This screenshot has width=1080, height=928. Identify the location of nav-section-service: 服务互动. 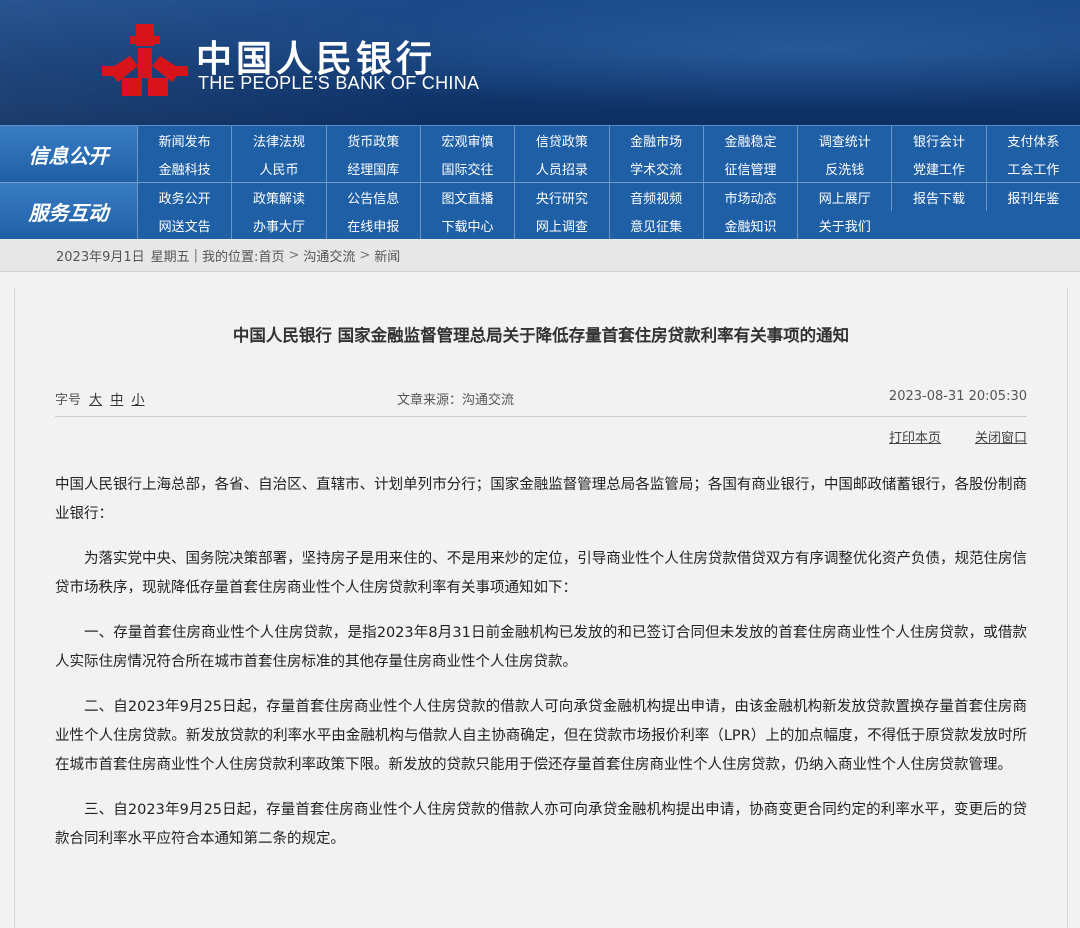
(68, 211).